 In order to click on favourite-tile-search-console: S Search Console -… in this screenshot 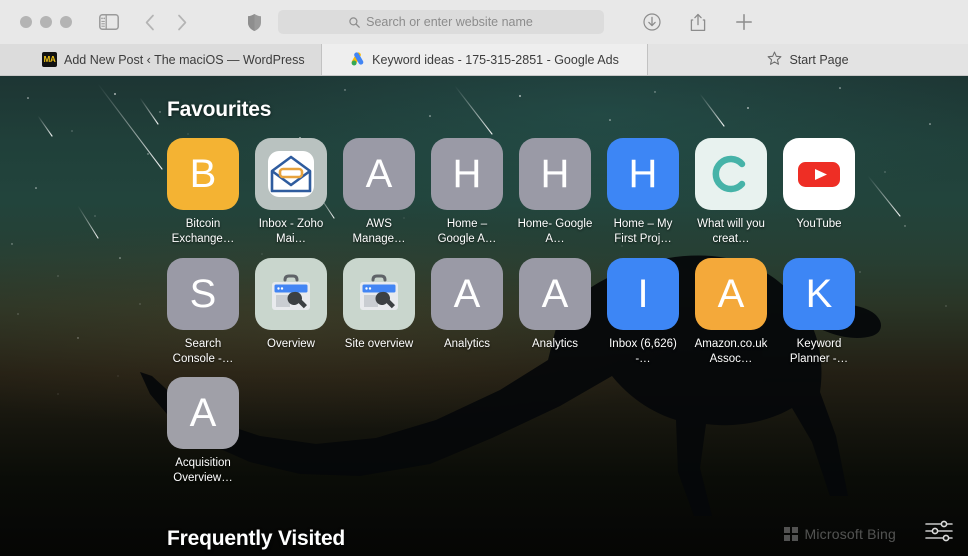, I will do `click(203, 312)`.